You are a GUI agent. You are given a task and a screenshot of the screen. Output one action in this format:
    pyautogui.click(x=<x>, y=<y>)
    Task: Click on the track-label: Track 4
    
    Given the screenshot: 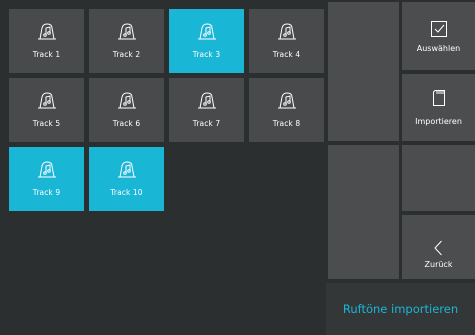 What is the action you would take?
    pyautogui.click(x=286, y=54)
    